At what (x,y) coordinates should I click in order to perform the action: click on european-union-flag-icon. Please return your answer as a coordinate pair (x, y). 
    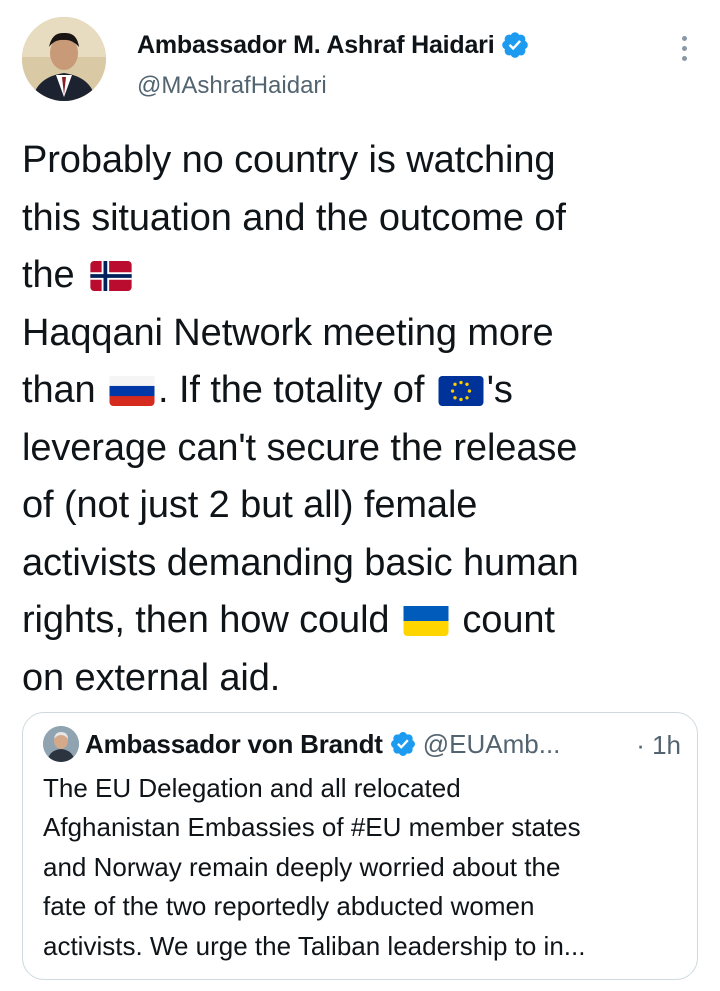
    Looking at the image, I should click on (461, 391).